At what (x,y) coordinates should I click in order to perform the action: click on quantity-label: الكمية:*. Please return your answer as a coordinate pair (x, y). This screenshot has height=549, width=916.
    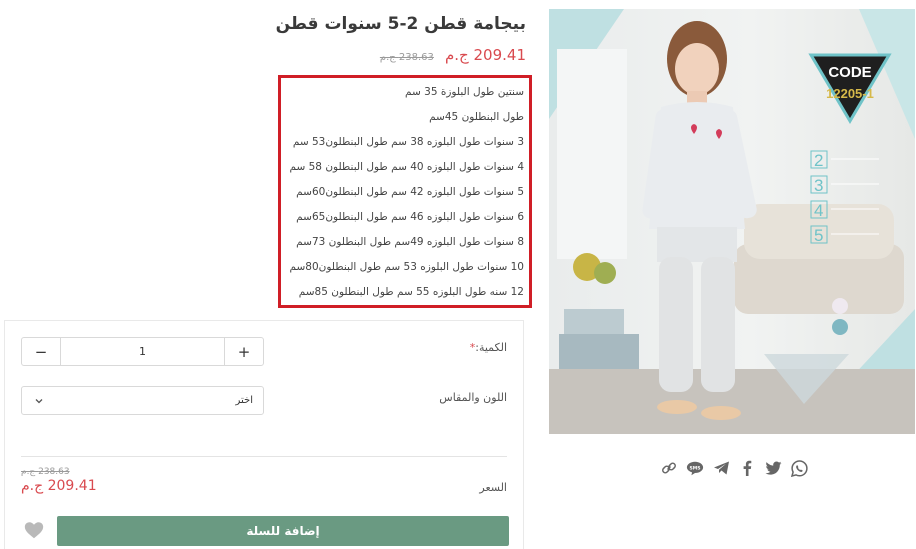
    Looking at the image, I should click on (488, 347).